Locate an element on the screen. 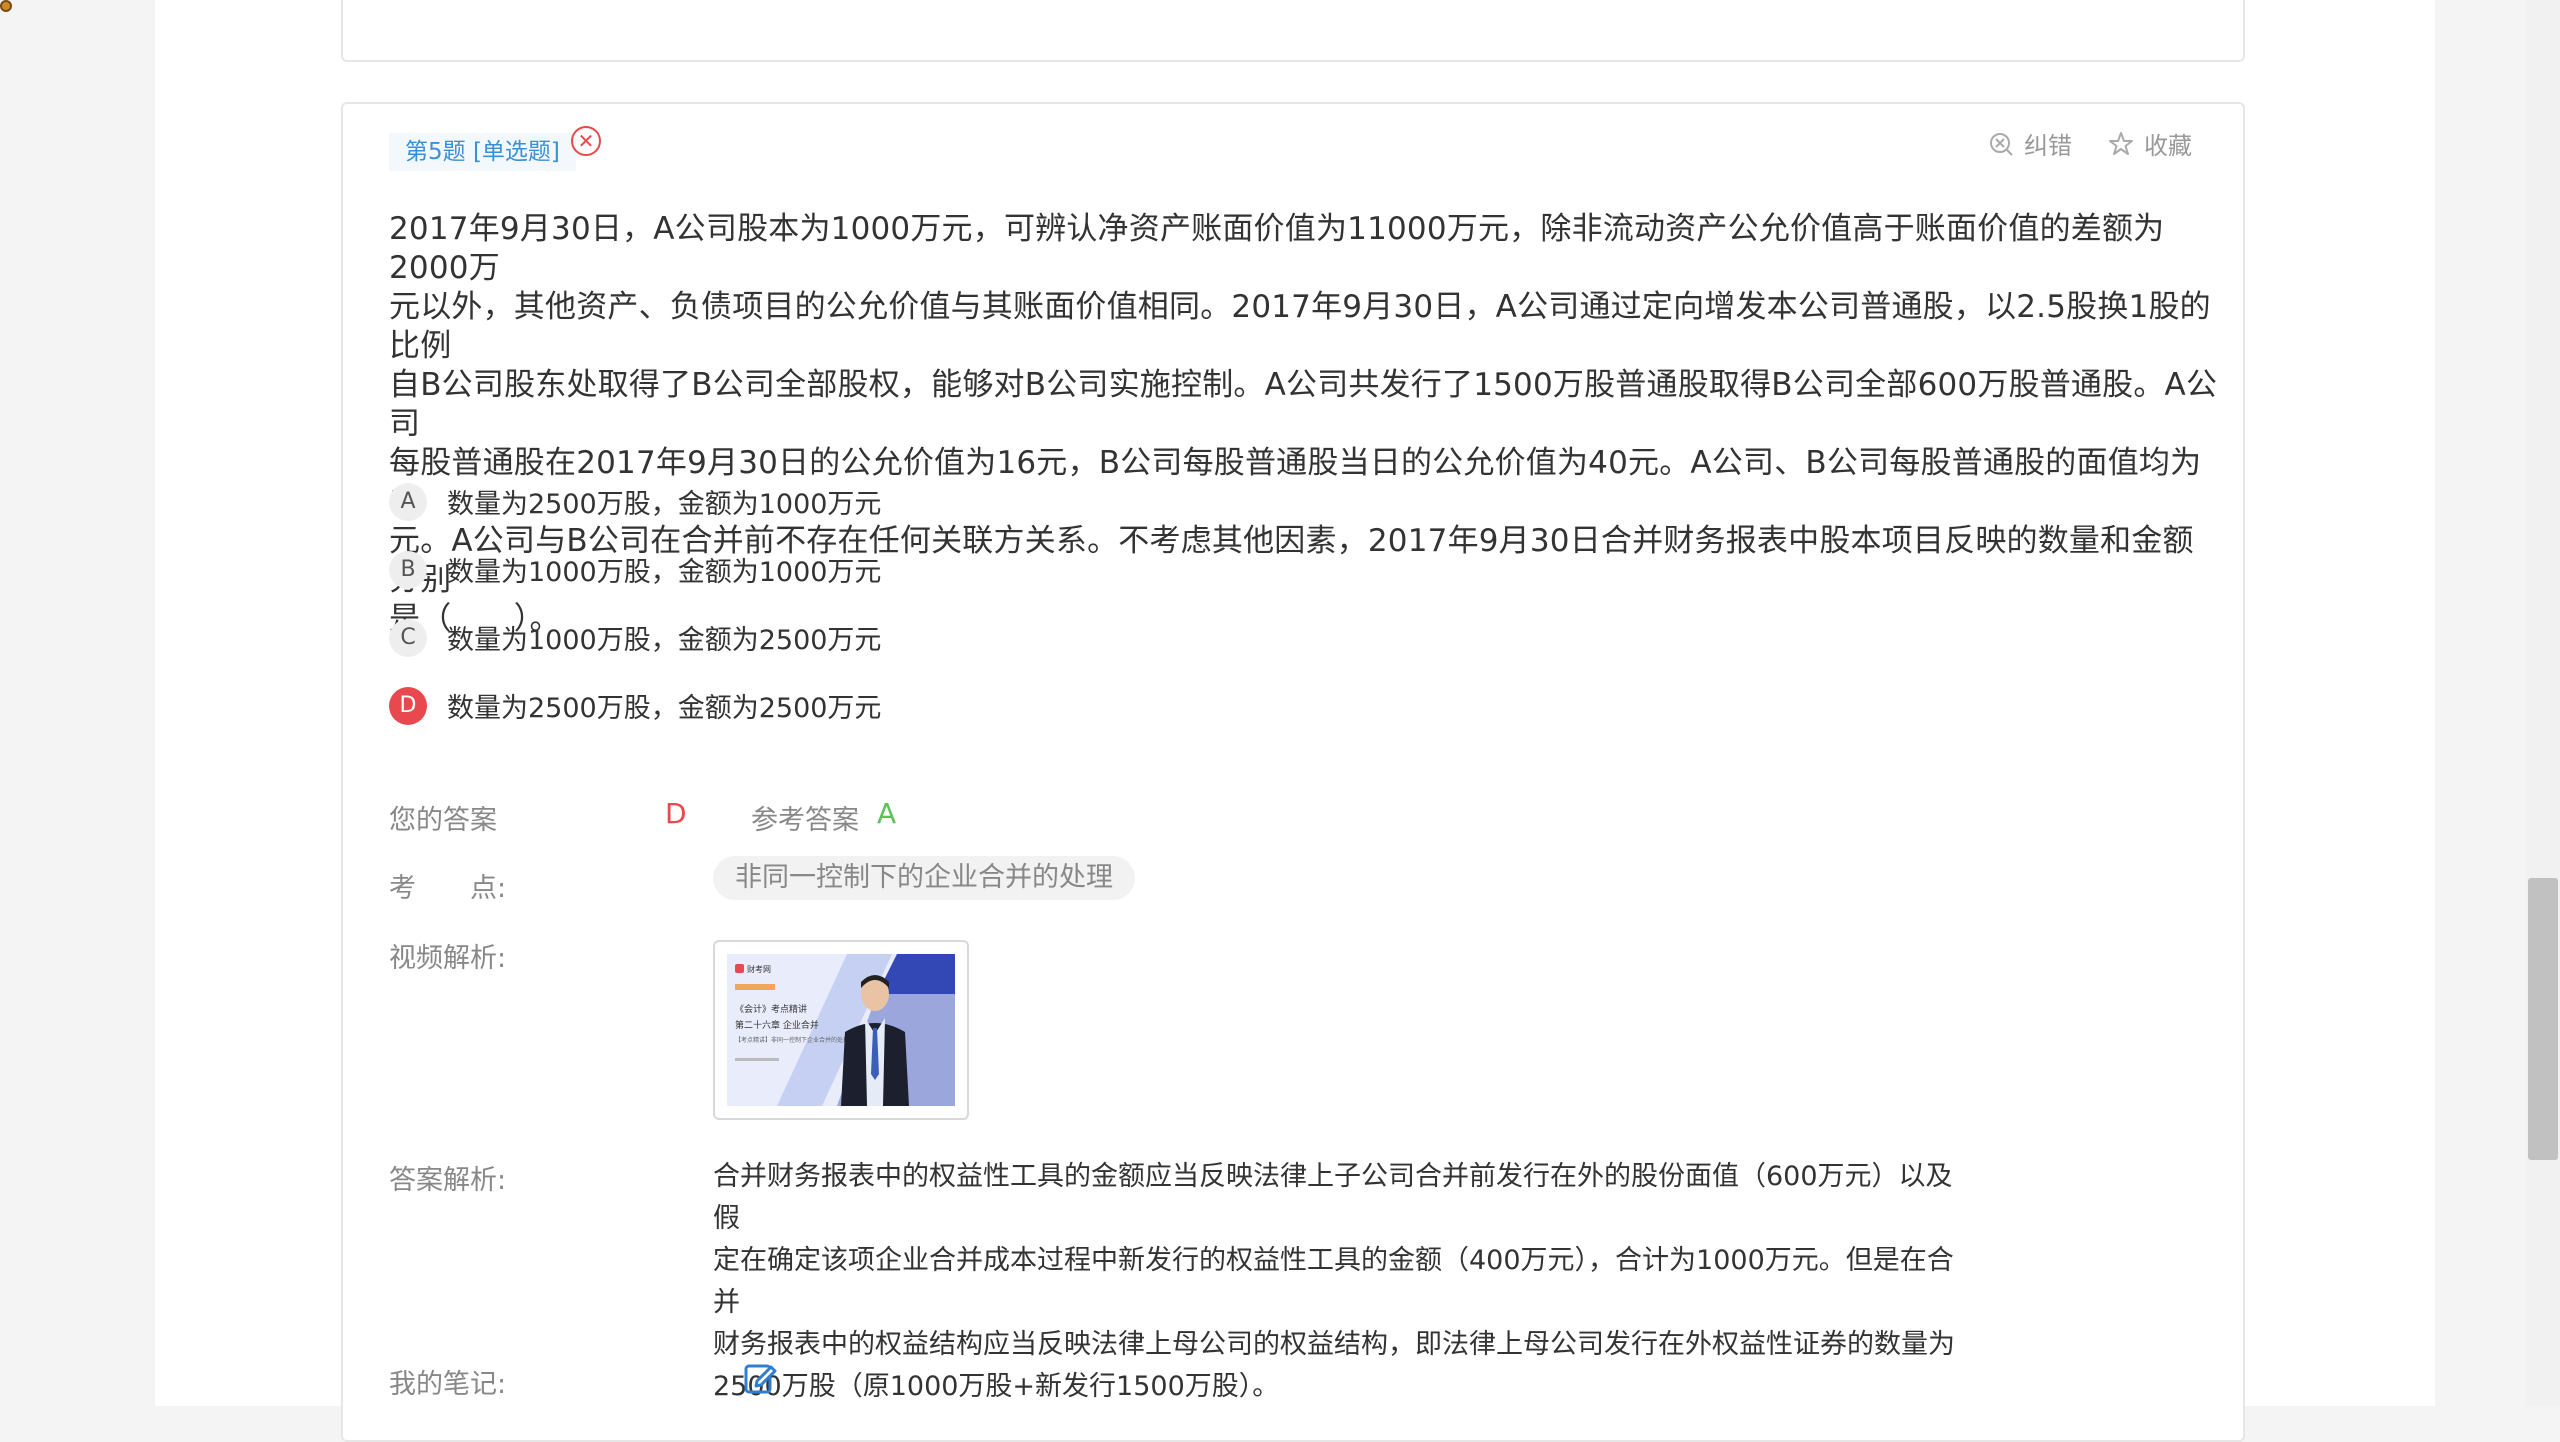 This screenshot has height=1442, width=2560. option-text: 数量为1000万股，金额为1000万元 is located at coordinates (664, 572).